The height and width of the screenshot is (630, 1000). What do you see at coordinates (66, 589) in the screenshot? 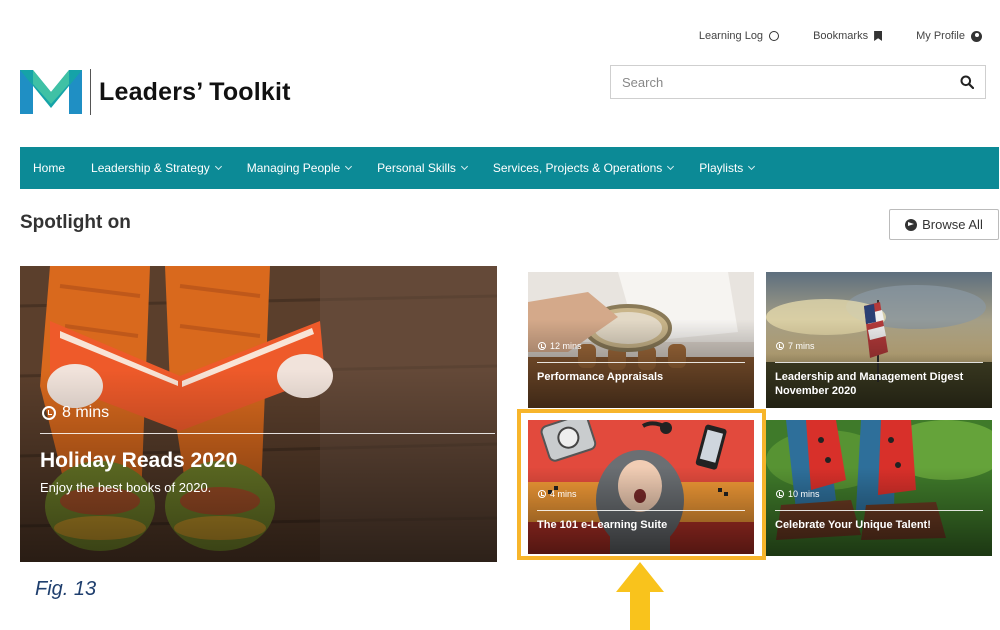
I see `figure-label: Fig. 13` at bounding box center [66, 589].